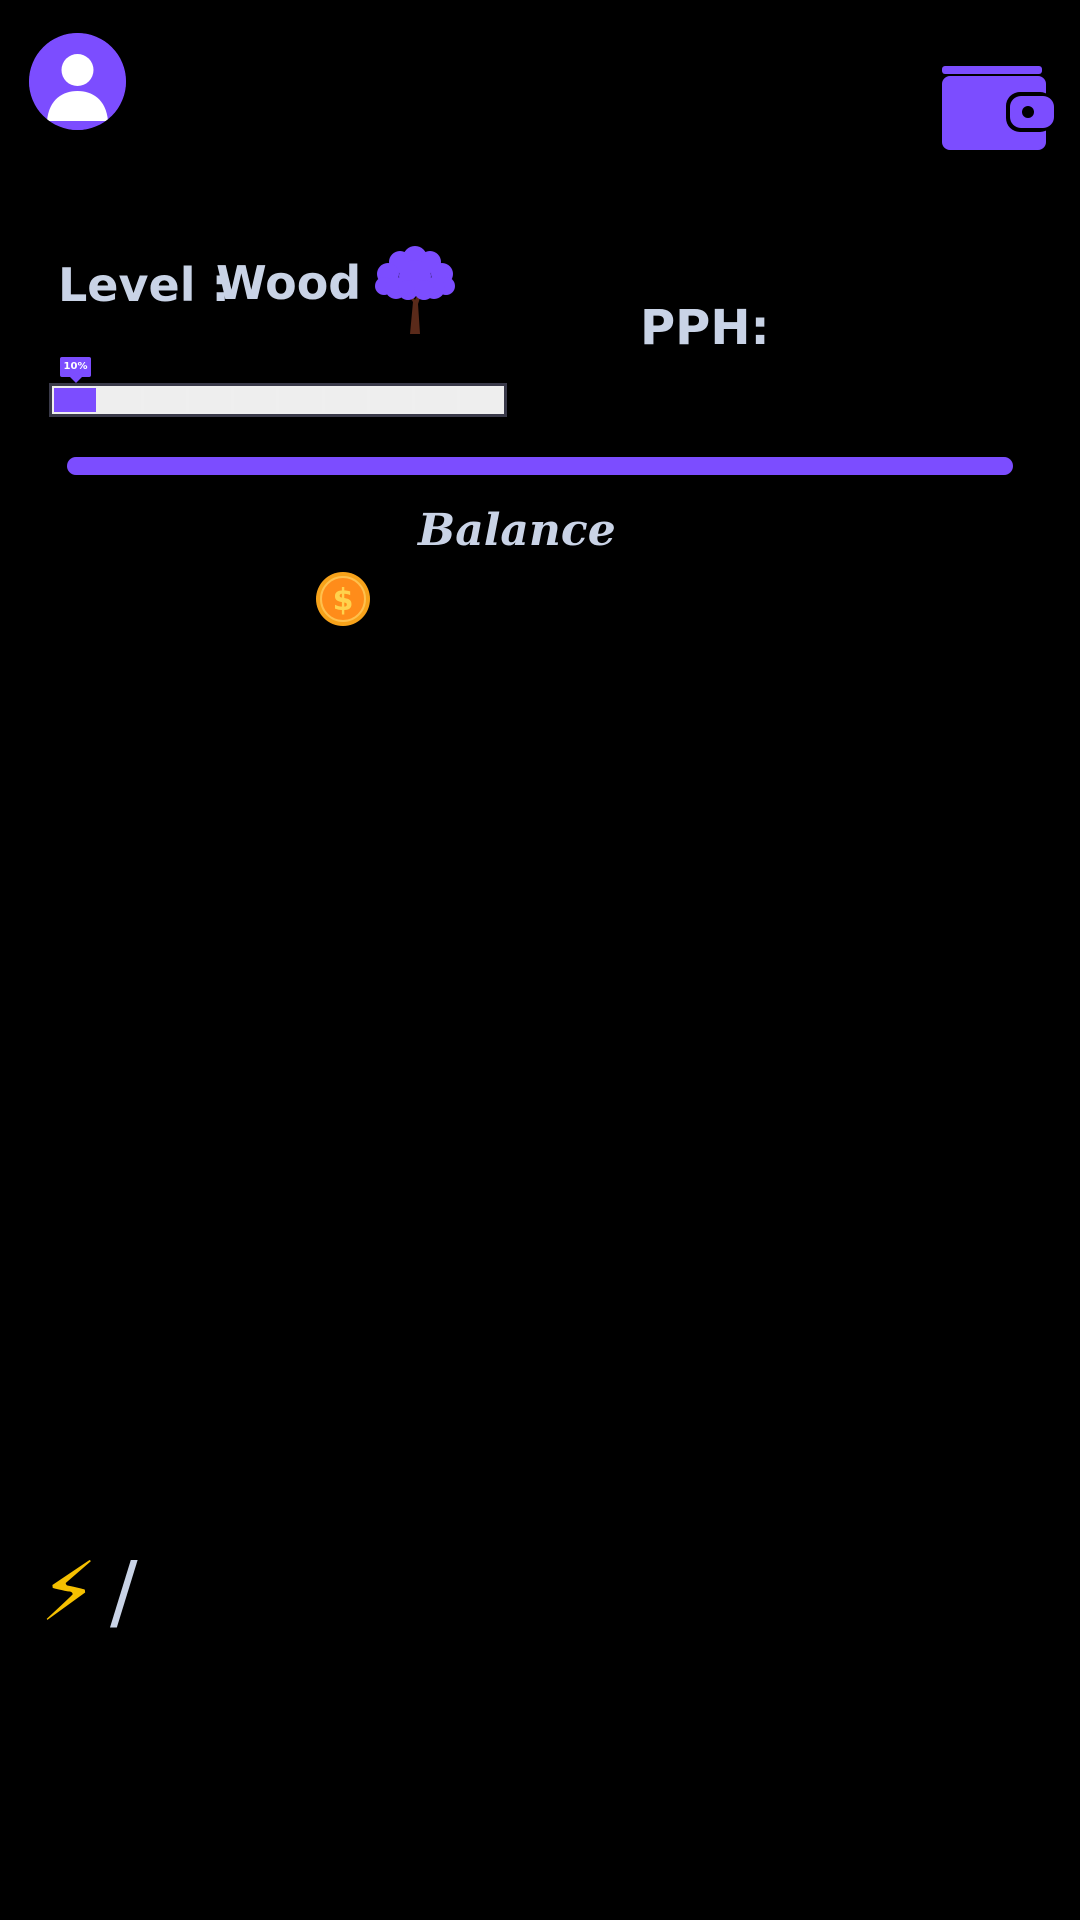 This screenshot has height=1920, width=1080. Describe the element at coordinates (415, 290) in the screenshot. I see `tree-icon` at that location.